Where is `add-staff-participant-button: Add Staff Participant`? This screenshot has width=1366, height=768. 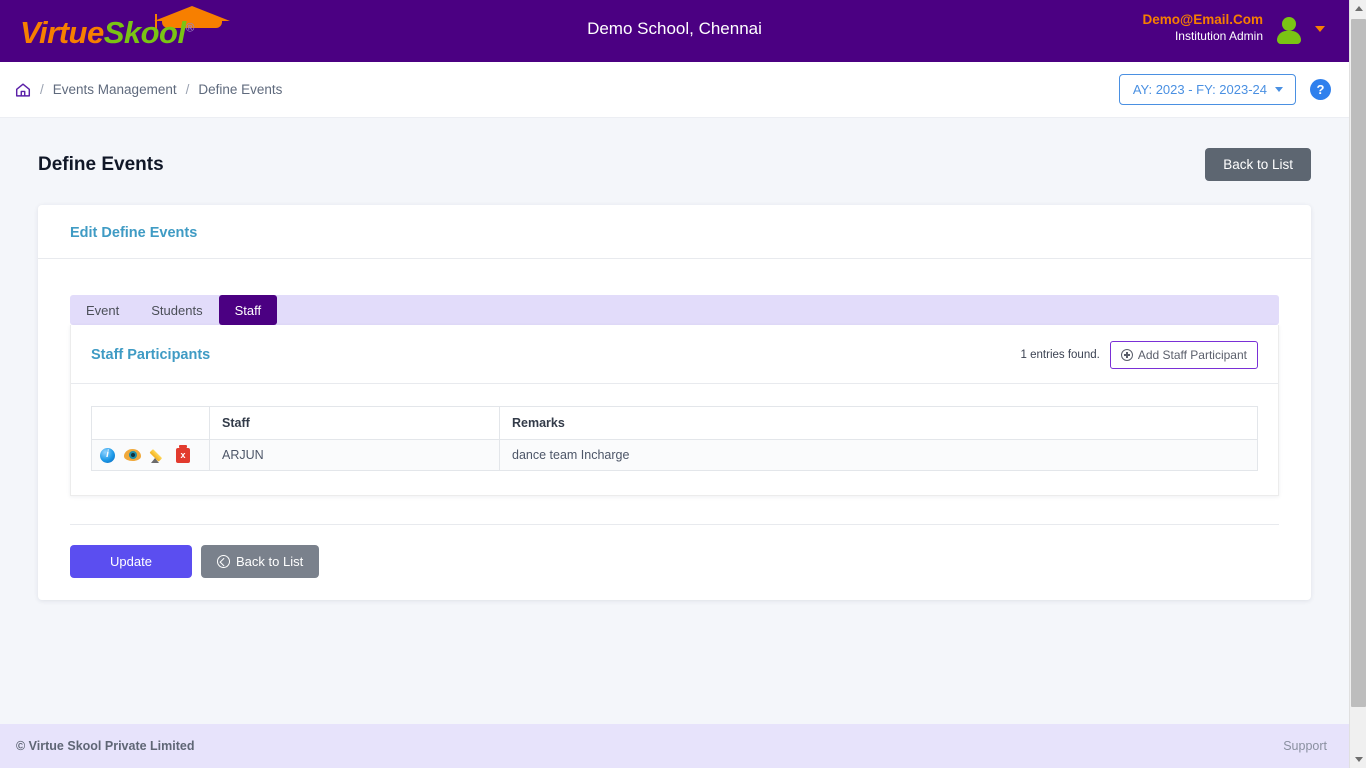
add-staff-participant-button: Add Staff Participant is located at coordinates (1183, 355).